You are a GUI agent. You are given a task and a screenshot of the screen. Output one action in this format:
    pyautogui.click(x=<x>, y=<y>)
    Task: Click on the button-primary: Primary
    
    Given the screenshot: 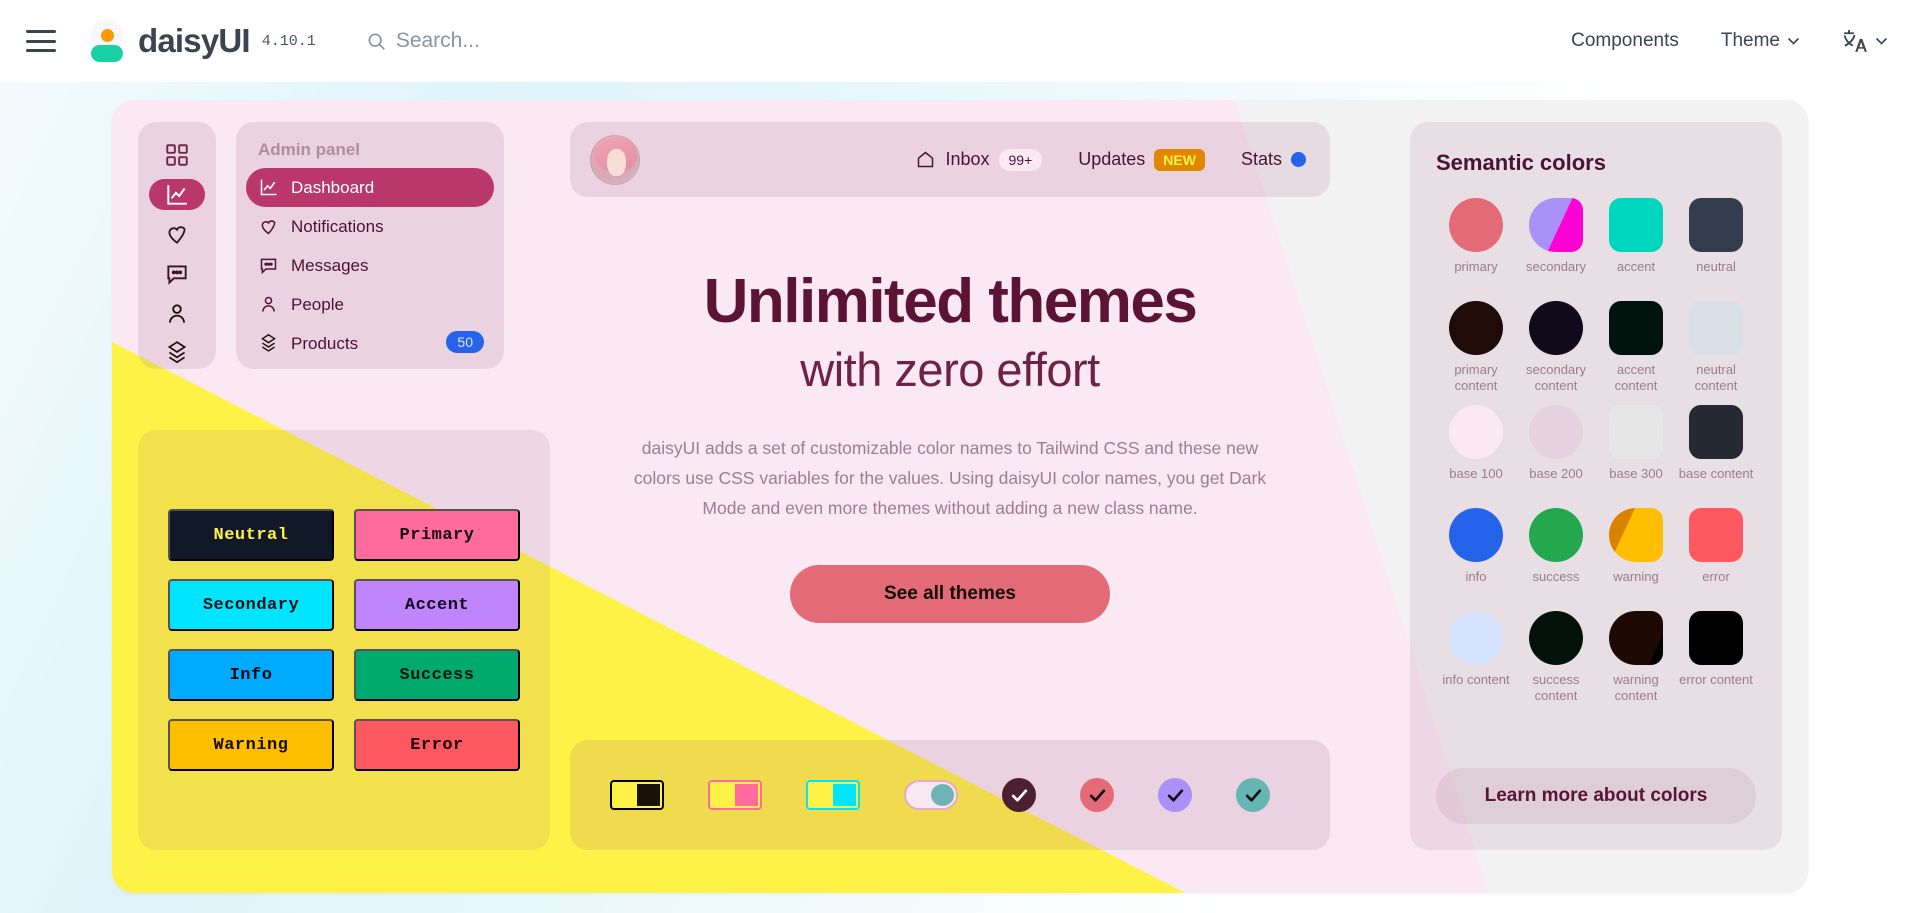 What is the action you would take?
    pyautogui.click(x=437, y=535)
    